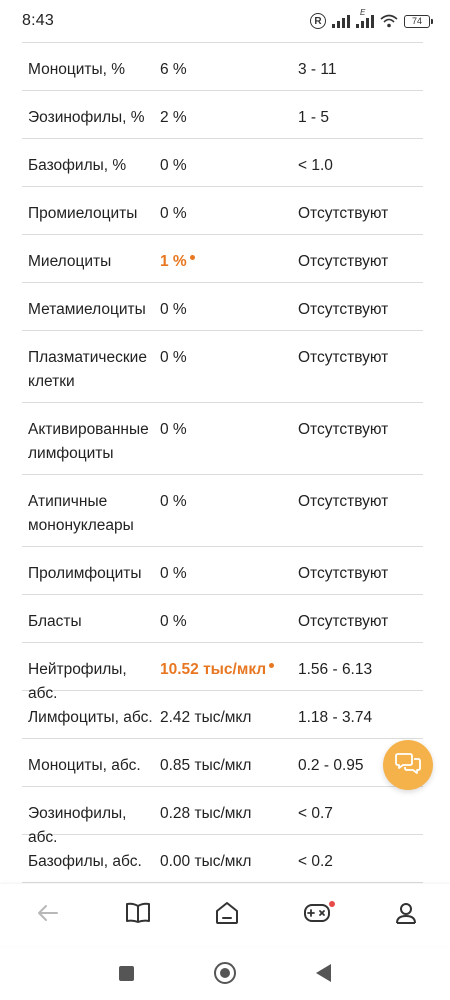 Image resolution: width=450 pixels, height=1000 pixels. What do you see at coordinates (341, 21) in the screenshot?
I see `signal-icon` at bounding box center [341, 21].